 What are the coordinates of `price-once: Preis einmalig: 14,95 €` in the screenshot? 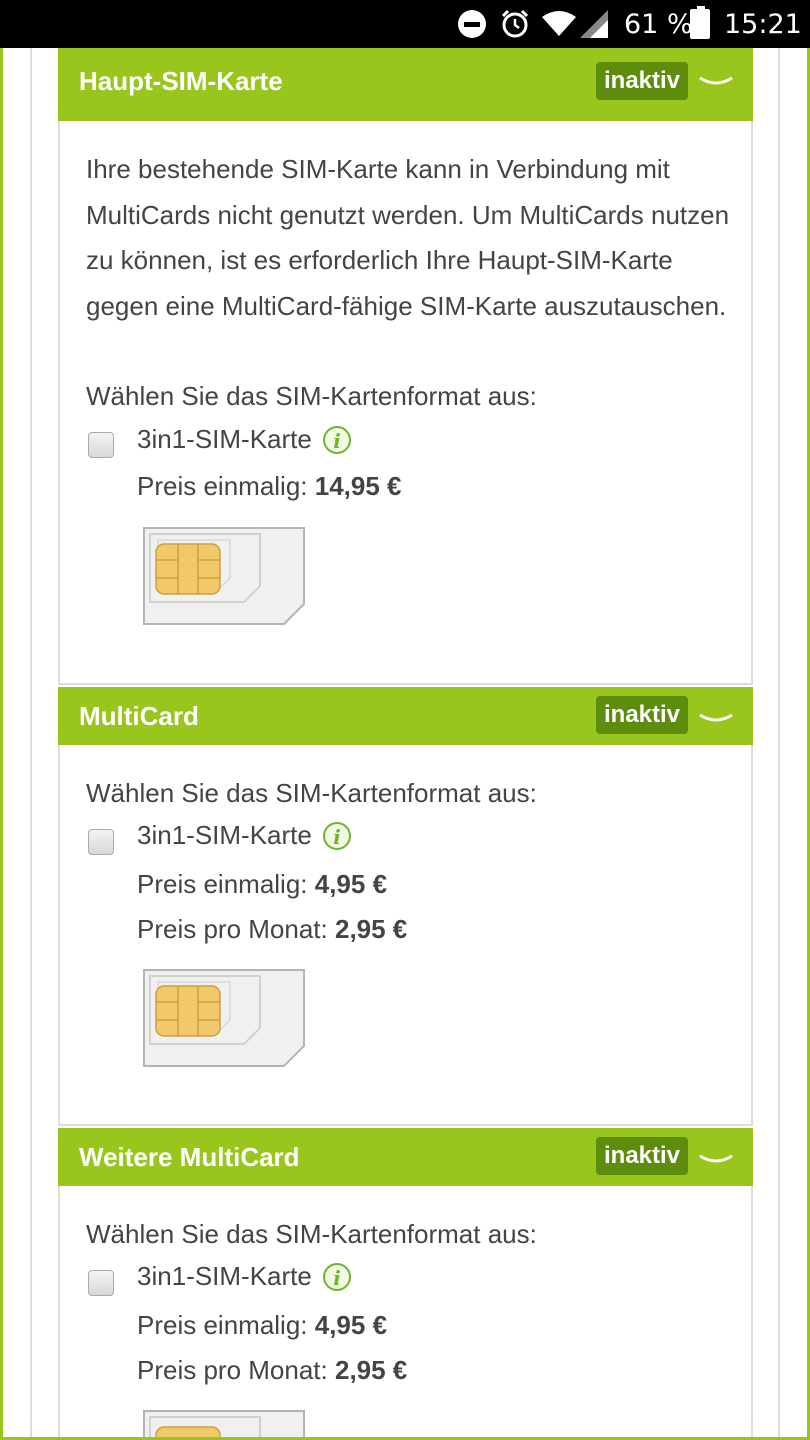 It's located at (269, 486).